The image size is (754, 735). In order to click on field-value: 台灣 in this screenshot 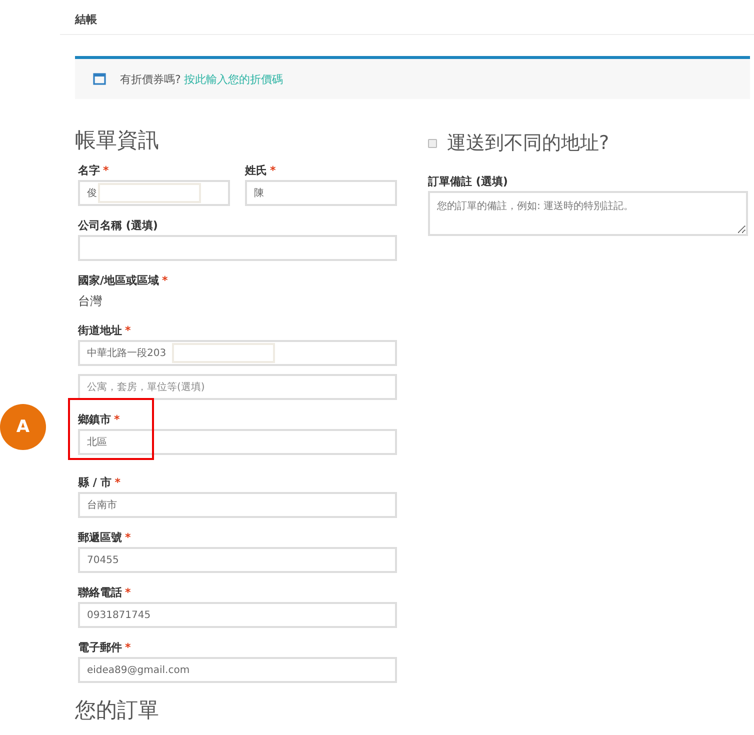, I will do `click(90, 301)`.